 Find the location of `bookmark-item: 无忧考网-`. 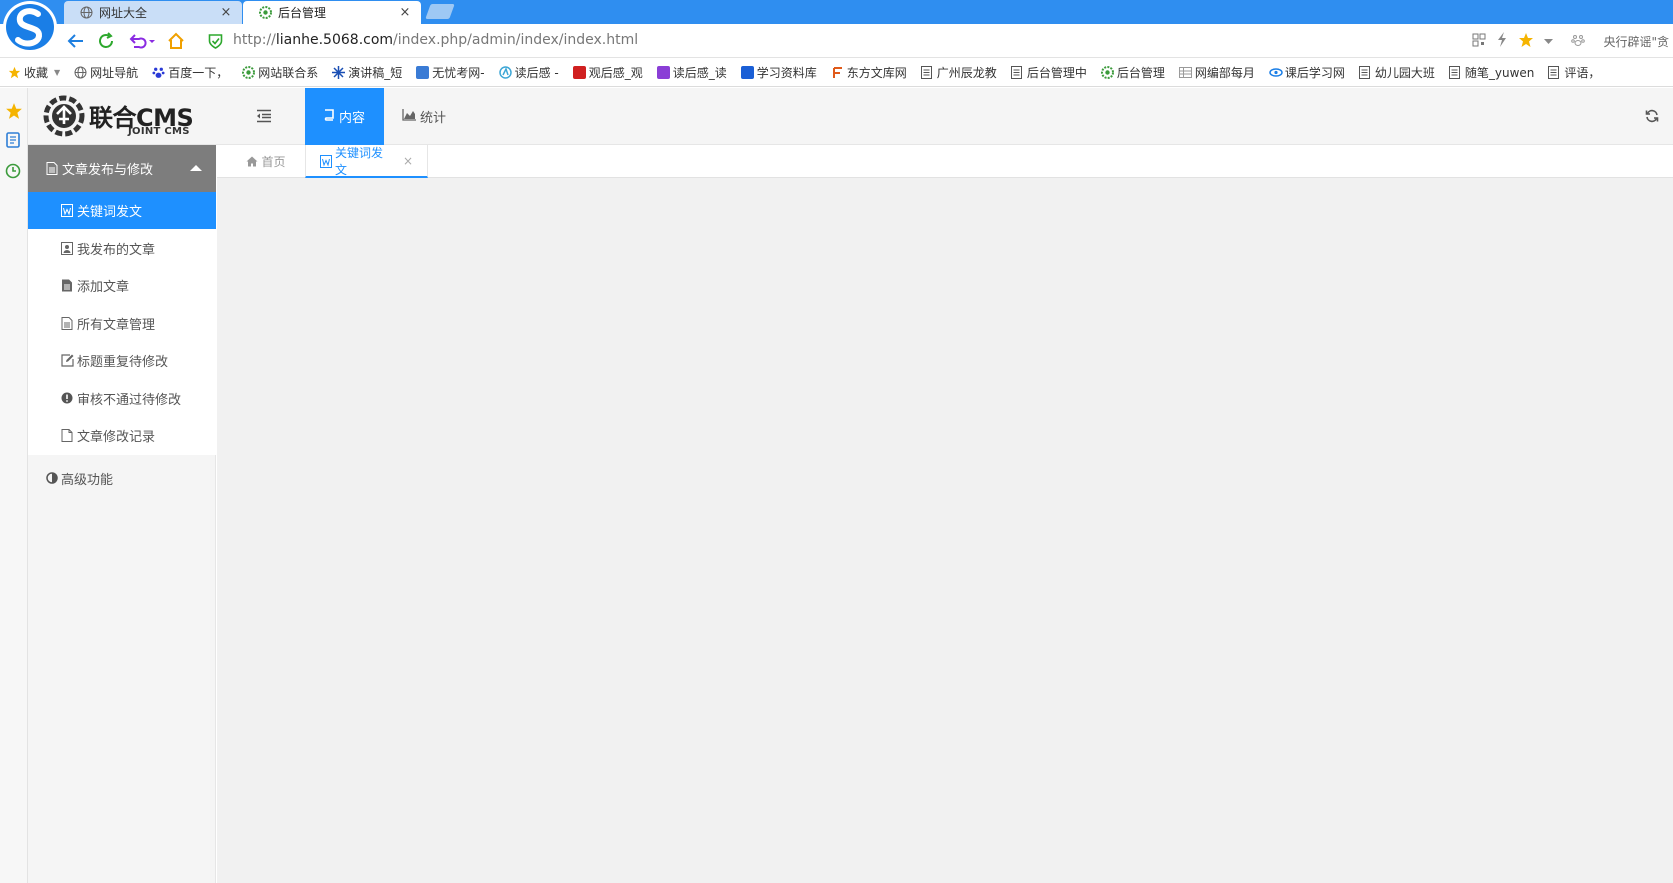

bookmark-item: 无忧考网- is located at coordinates (450, 72).